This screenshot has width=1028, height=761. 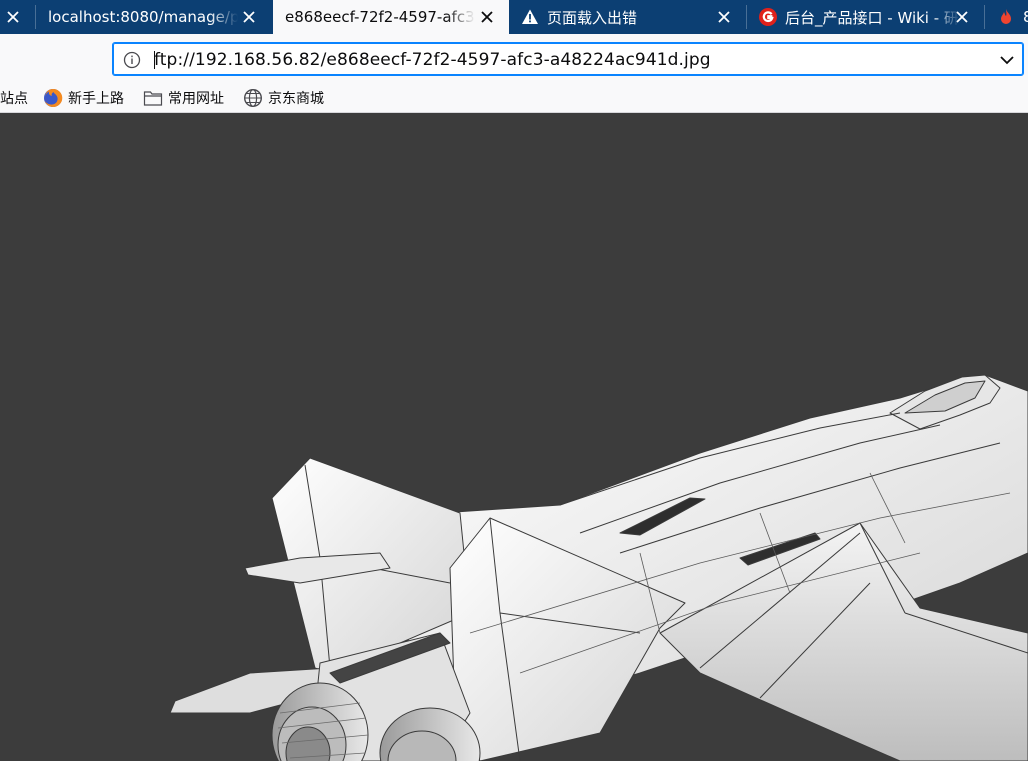 What do you see at coordinates (514, 98) in the screenshot?
I see `bookmarks-toolbar: 站点 新手上路 常用网址 京东商城` at bounding box center [514, 98].